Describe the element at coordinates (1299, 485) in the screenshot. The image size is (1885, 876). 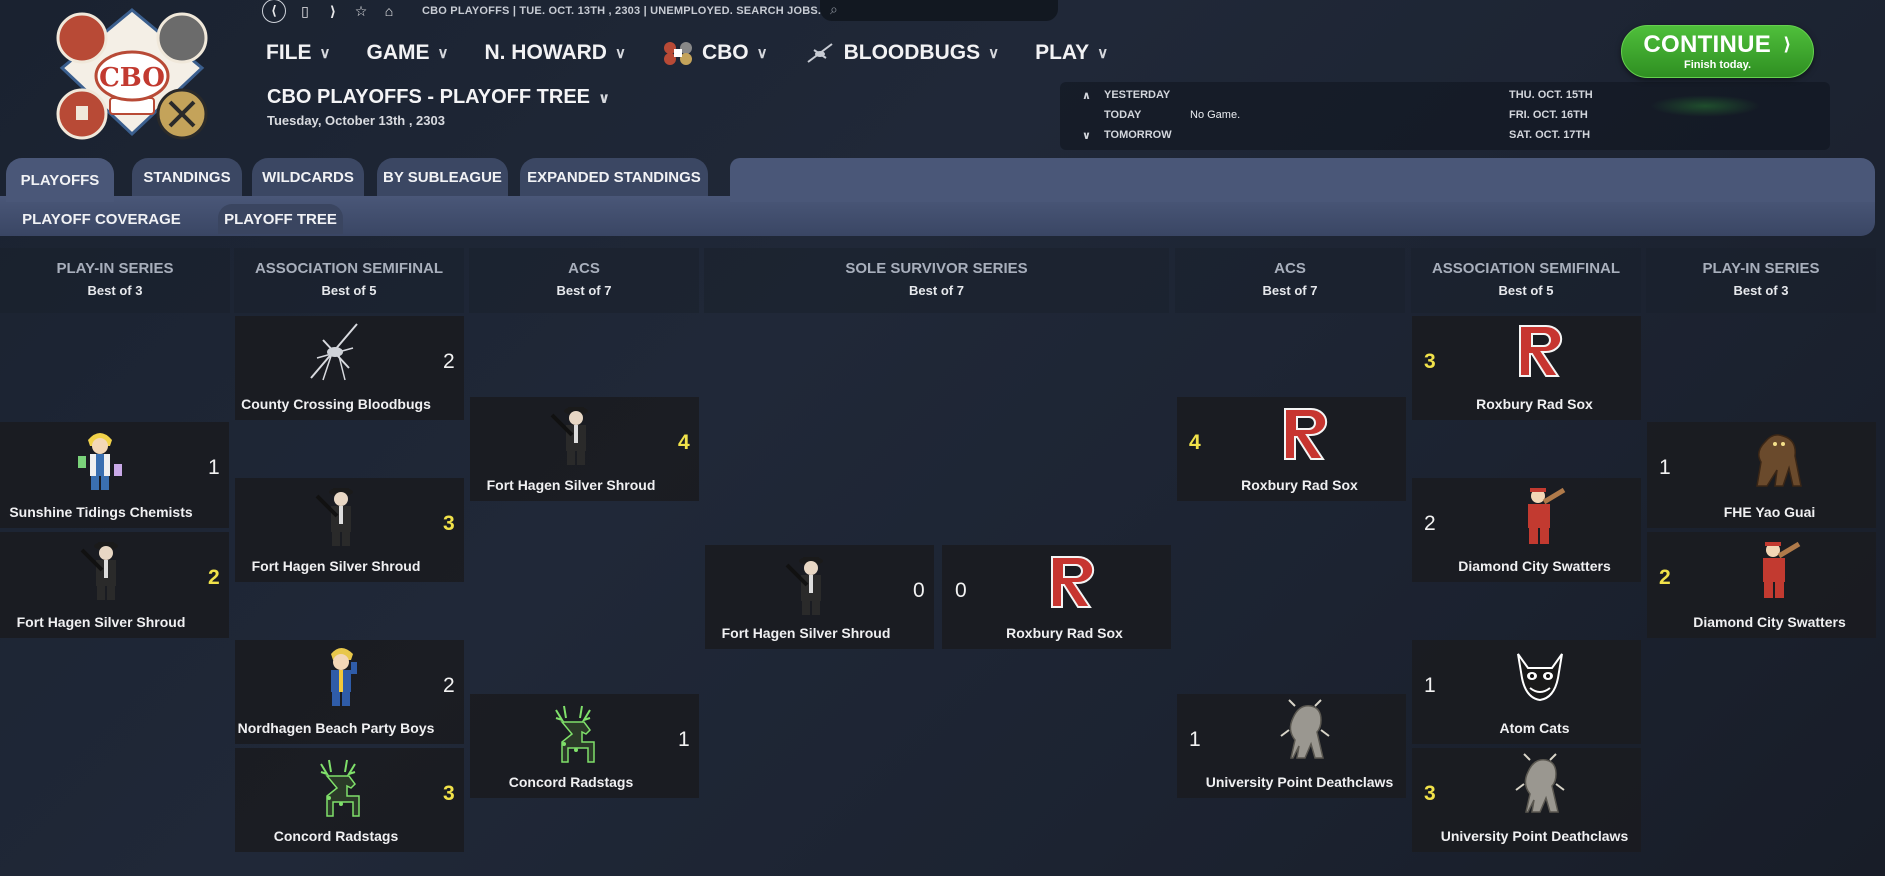
I see `team-name: Roxbury Rad Sox` at that location.